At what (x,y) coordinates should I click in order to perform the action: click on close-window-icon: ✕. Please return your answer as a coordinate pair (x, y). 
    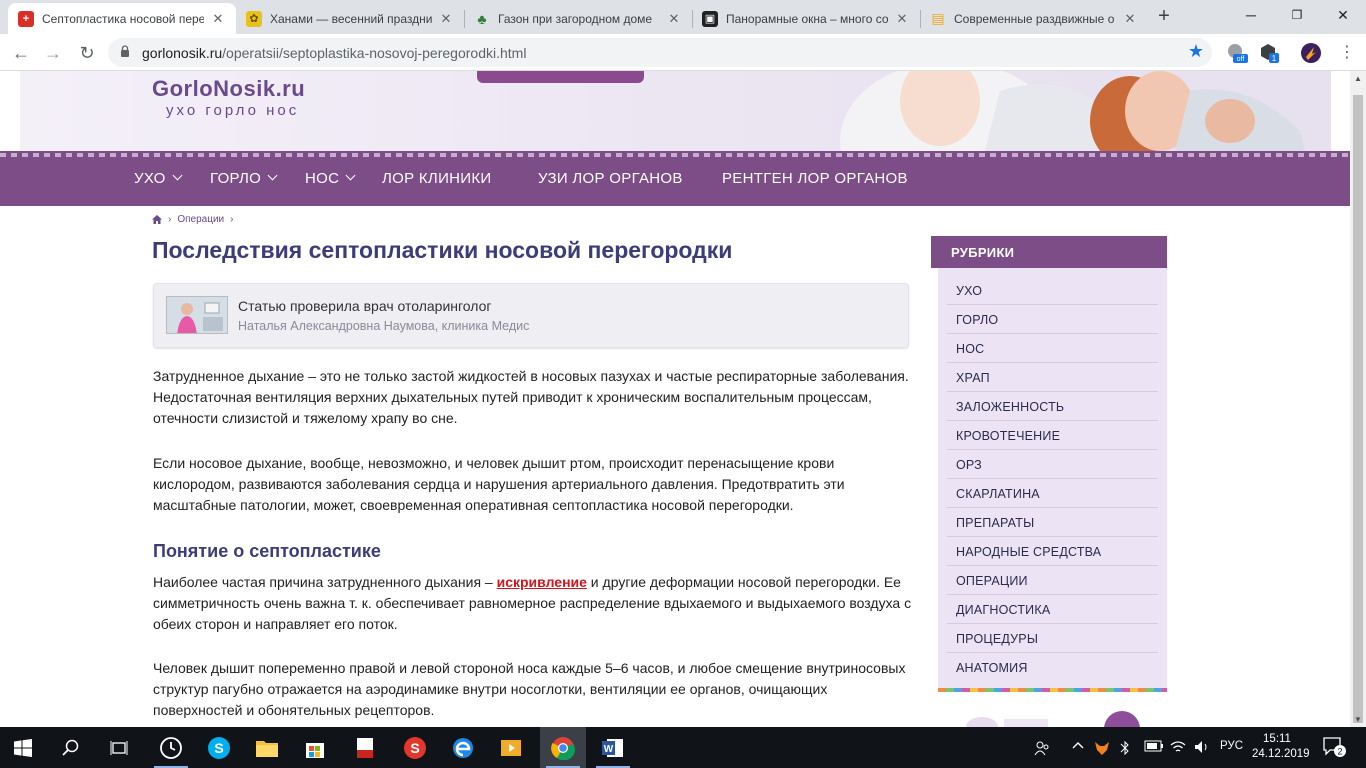
    Looking at the image, I should click on (1343, 16).